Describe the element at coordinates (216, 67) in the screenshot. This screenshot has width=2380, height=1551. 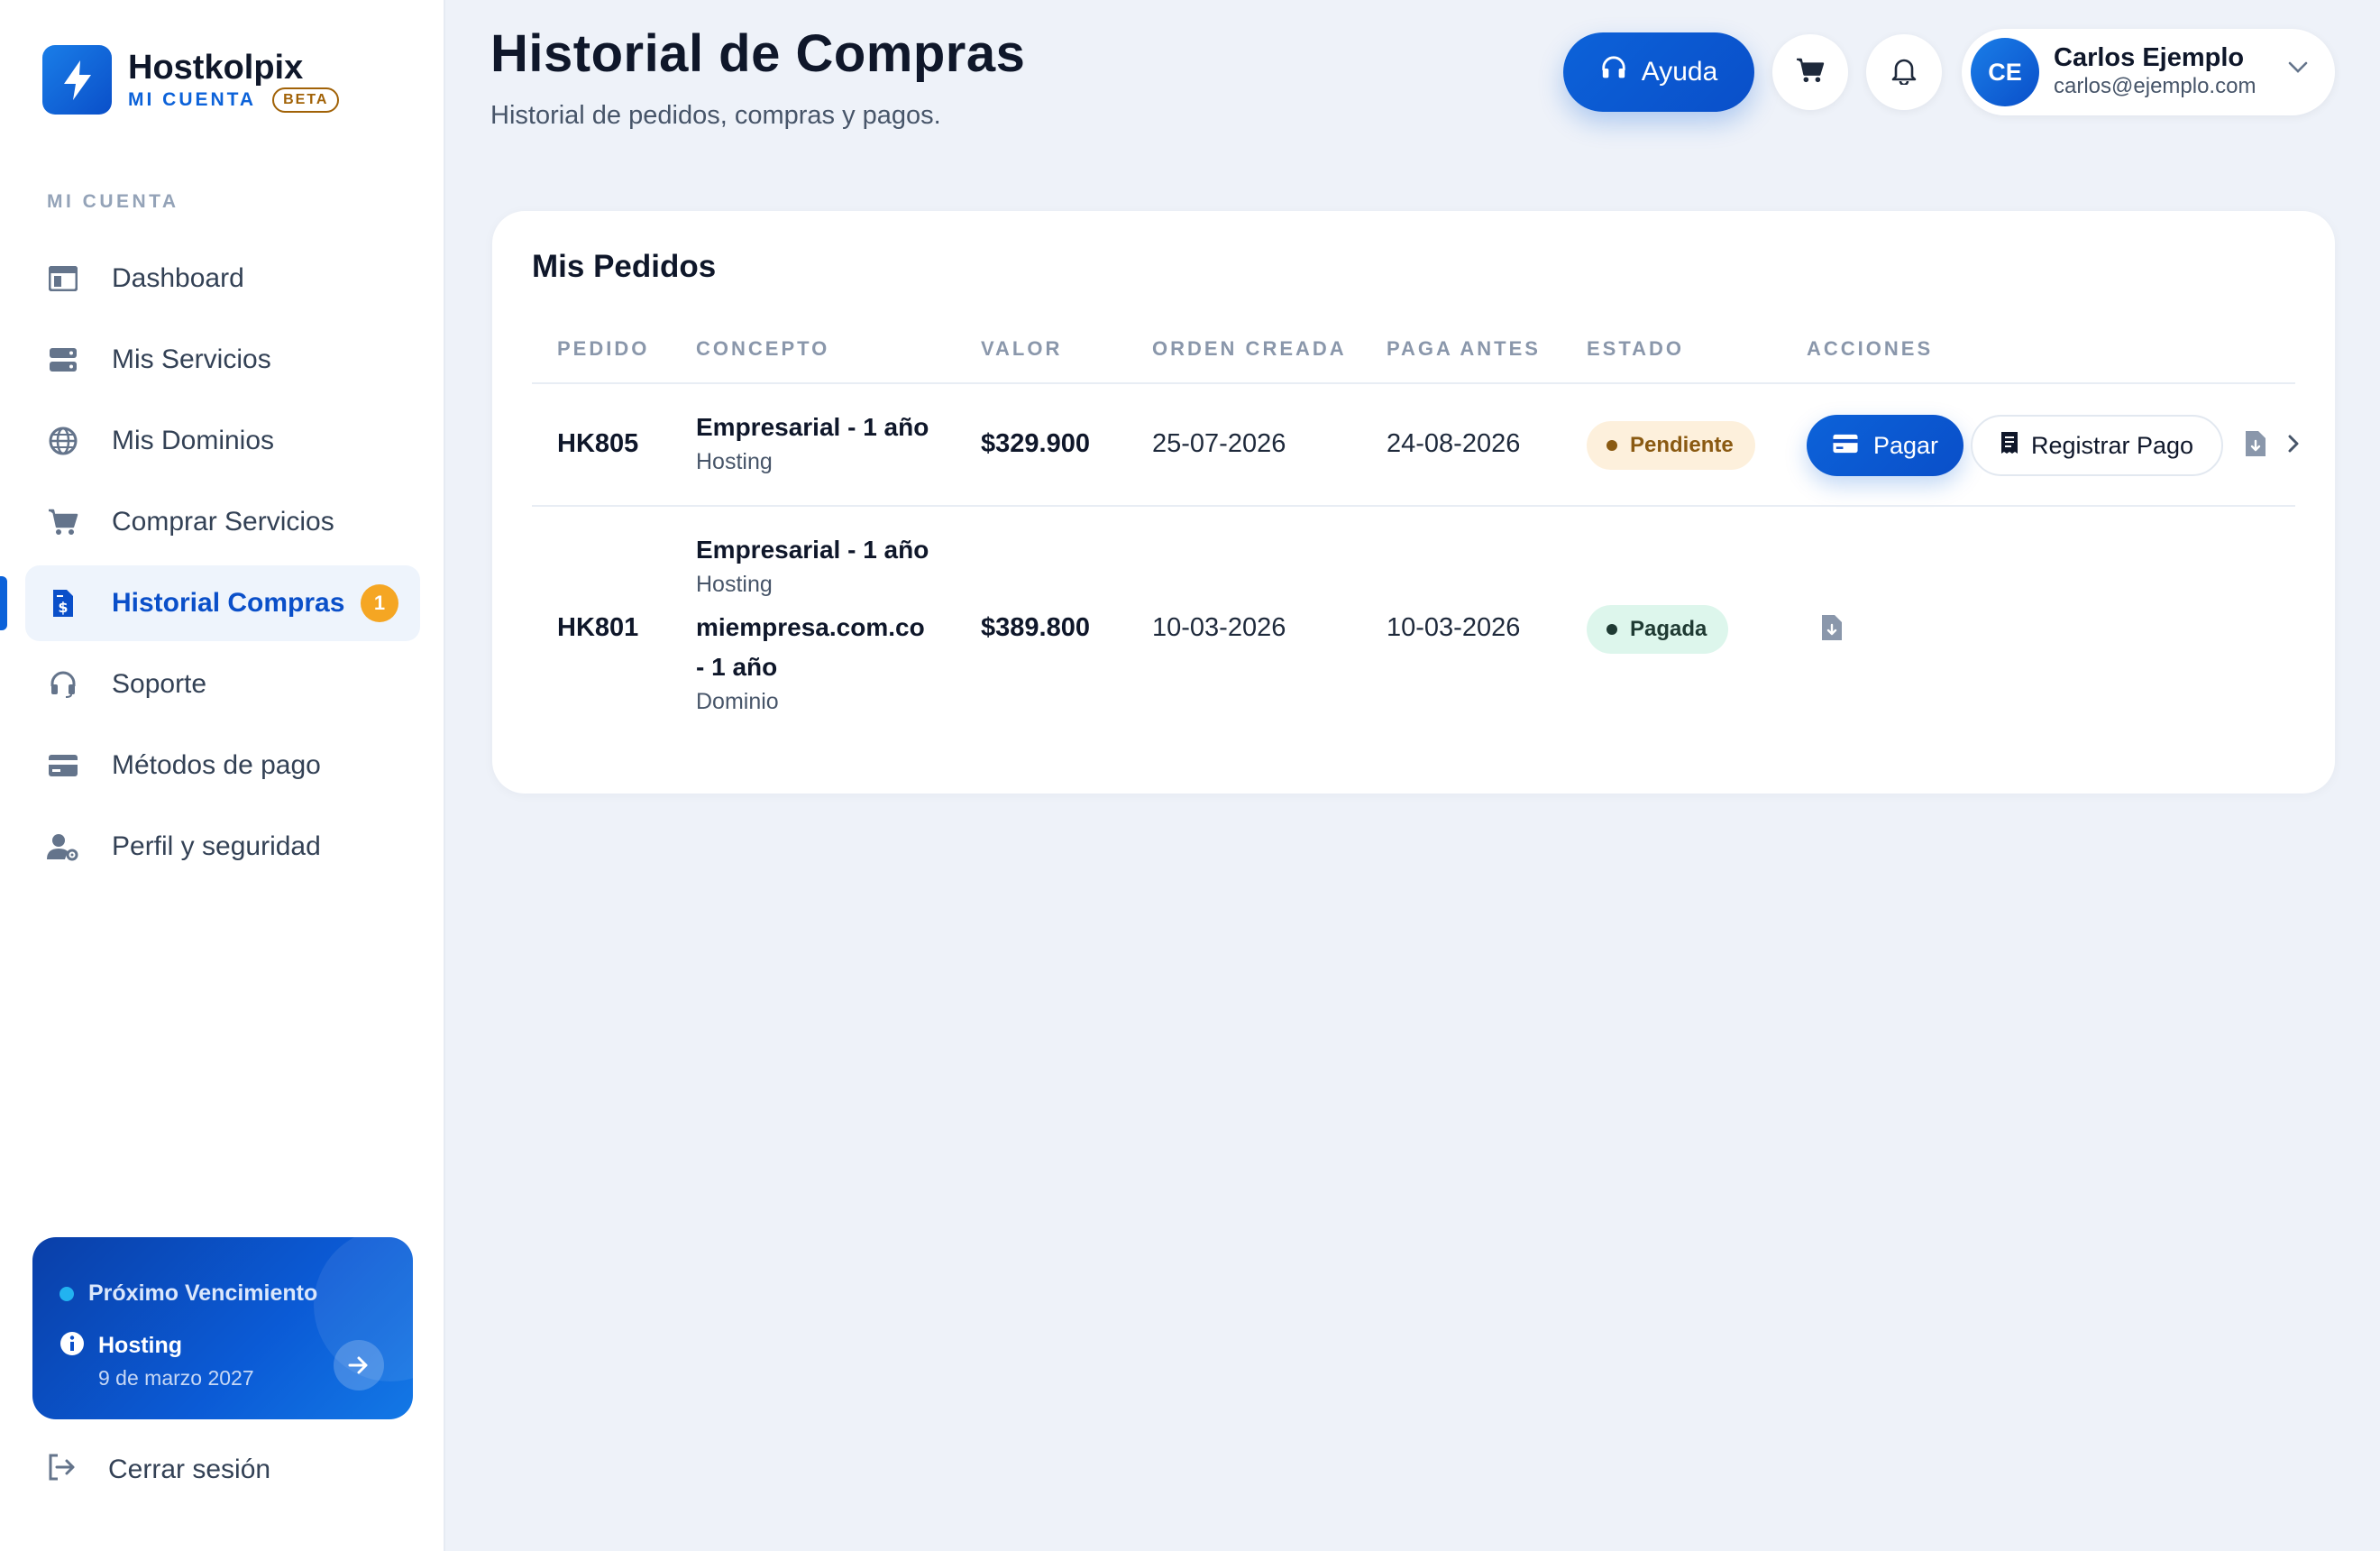
I see `brand-name: Hostkolpix` at that location.